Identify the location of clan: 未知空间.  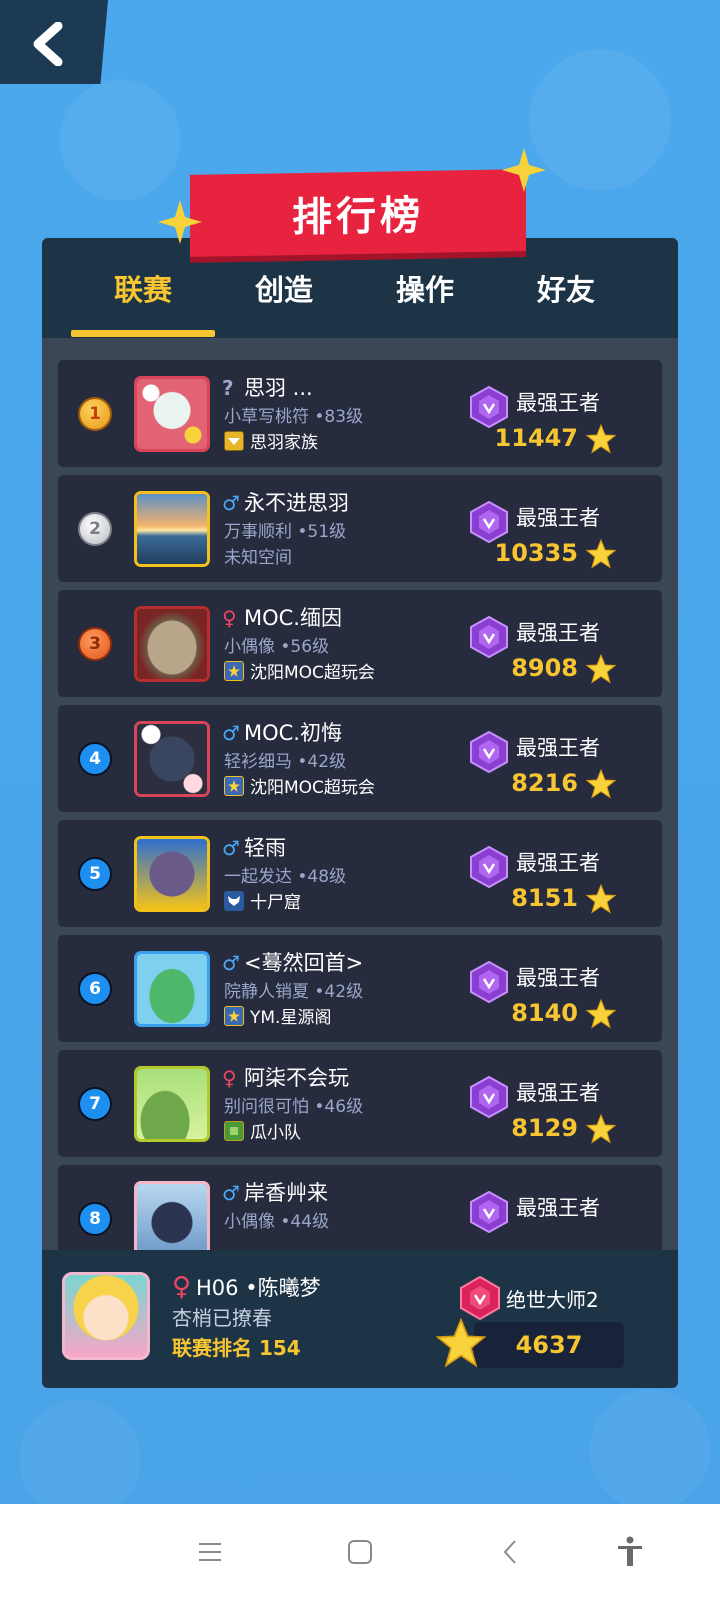
(258, 555).